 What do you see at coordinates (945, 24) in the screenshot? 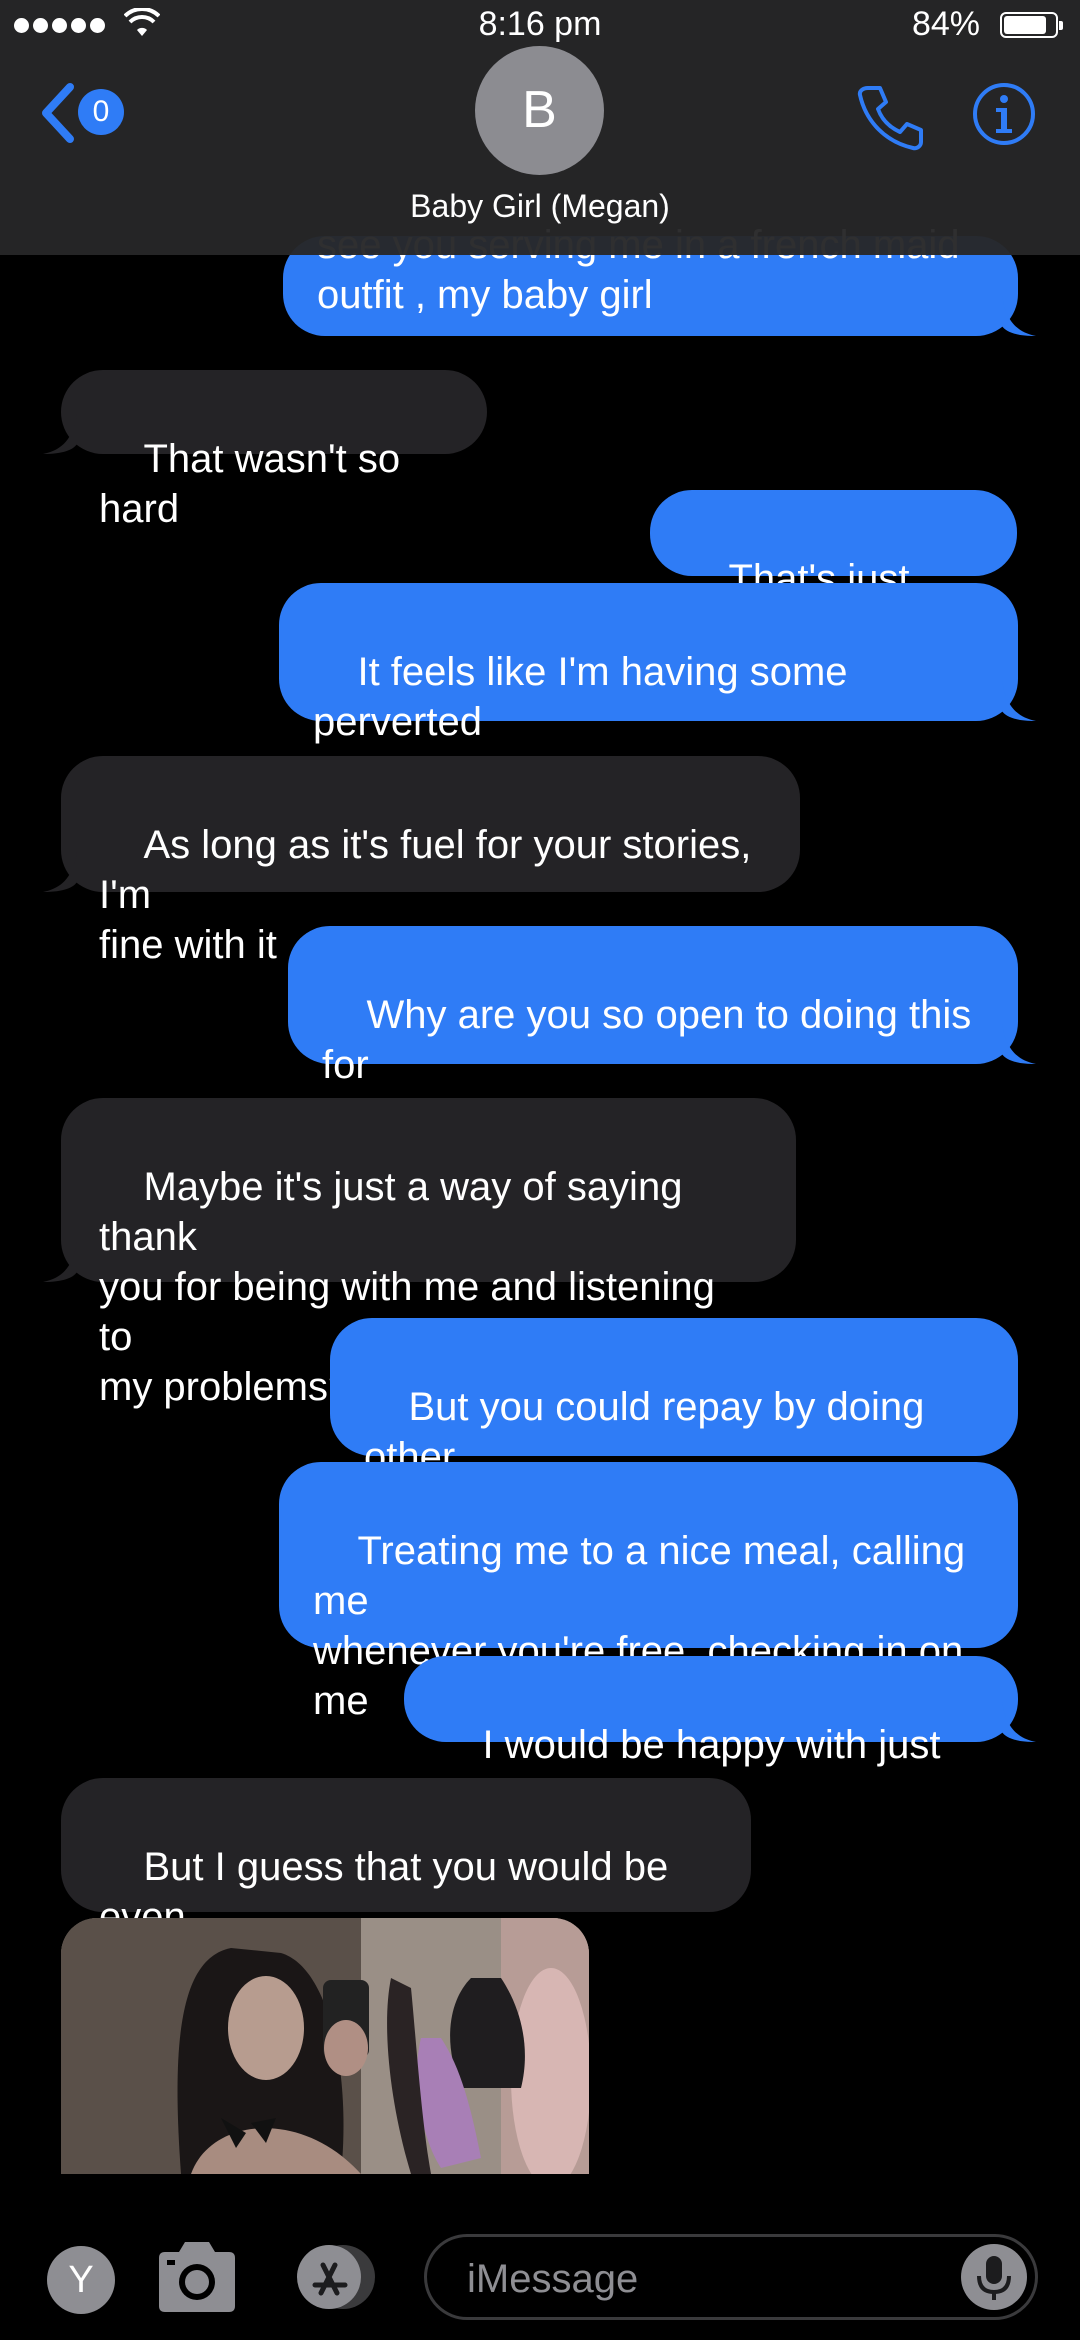
I see `battery-percent: 84%` at bounding box center [945, 24].